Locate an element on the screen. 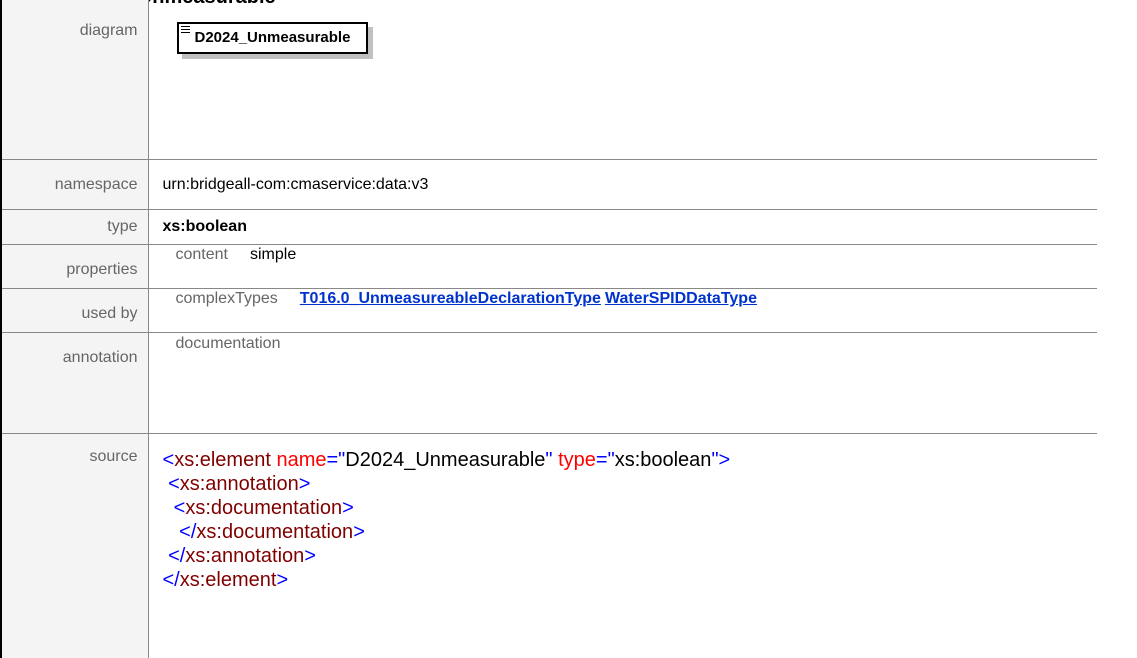 The image size is (1137, 658). used-by-link: T016.0_UnmeasureableDeclarationType is located at coordinates (450, 298).